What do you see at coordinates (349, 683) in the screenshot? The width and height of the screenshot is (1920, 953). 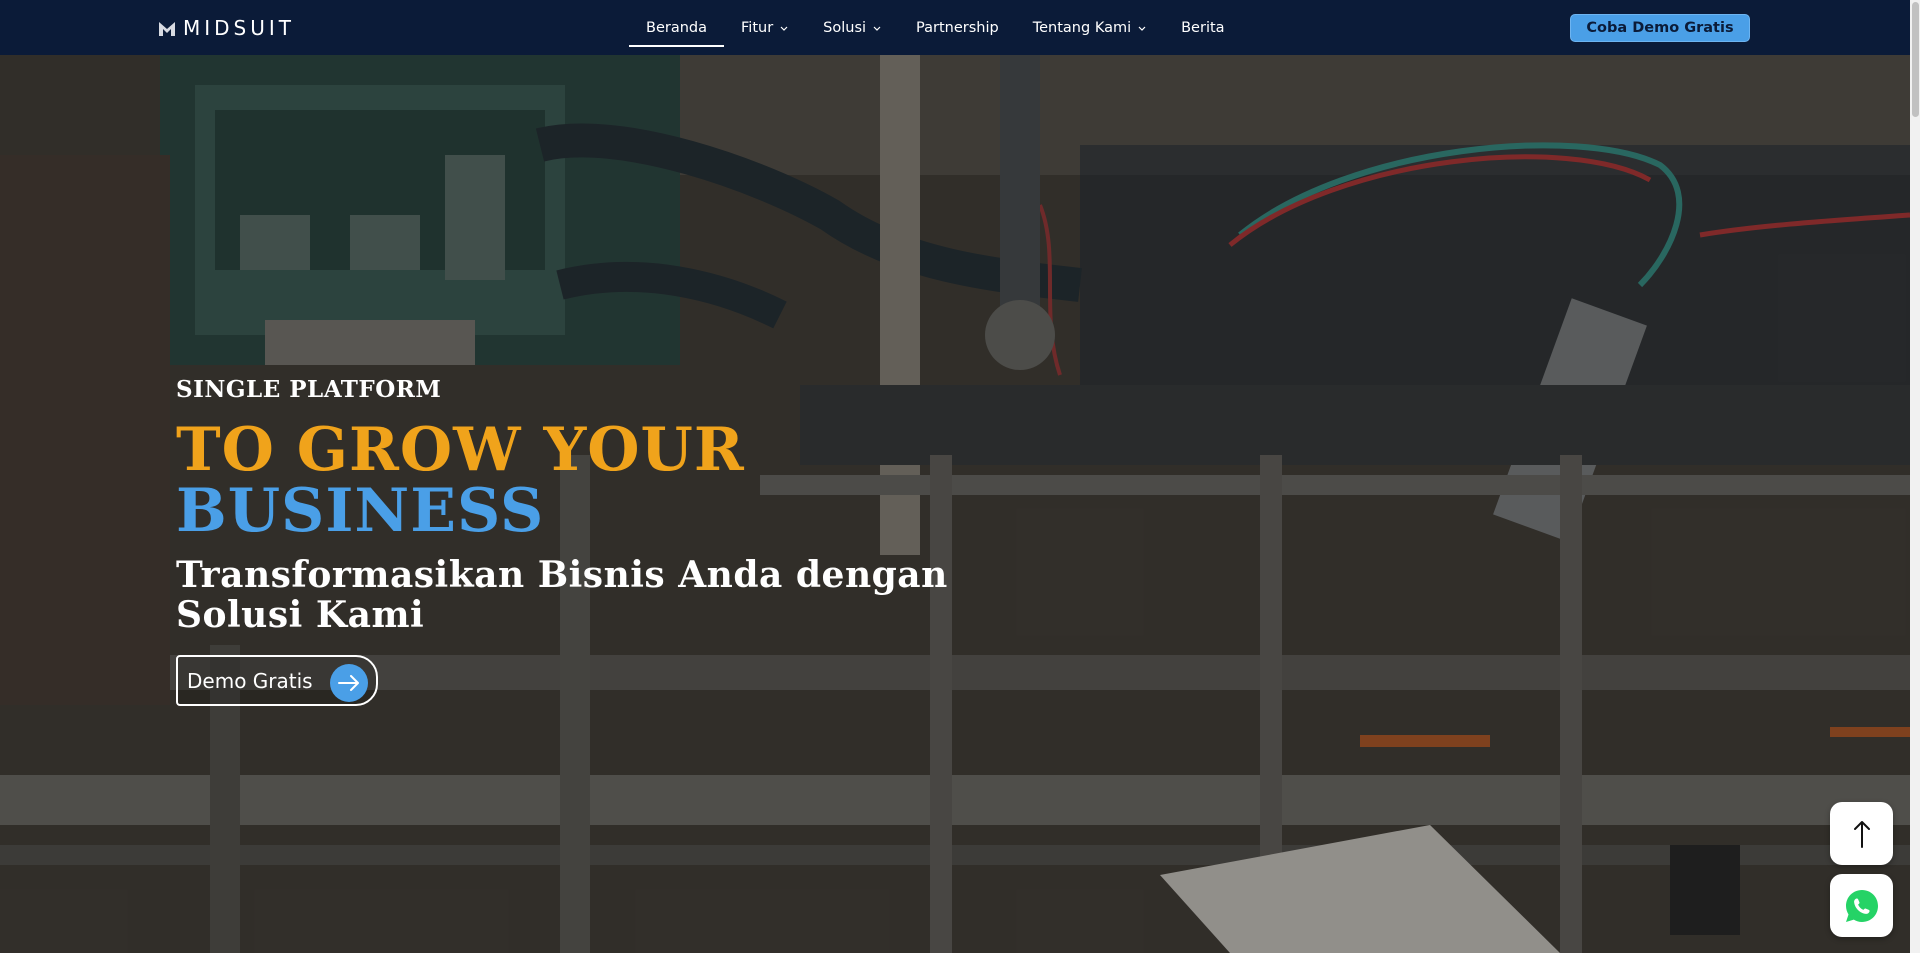 I see `arrow-right-icon` at bounding box center [349, 683].